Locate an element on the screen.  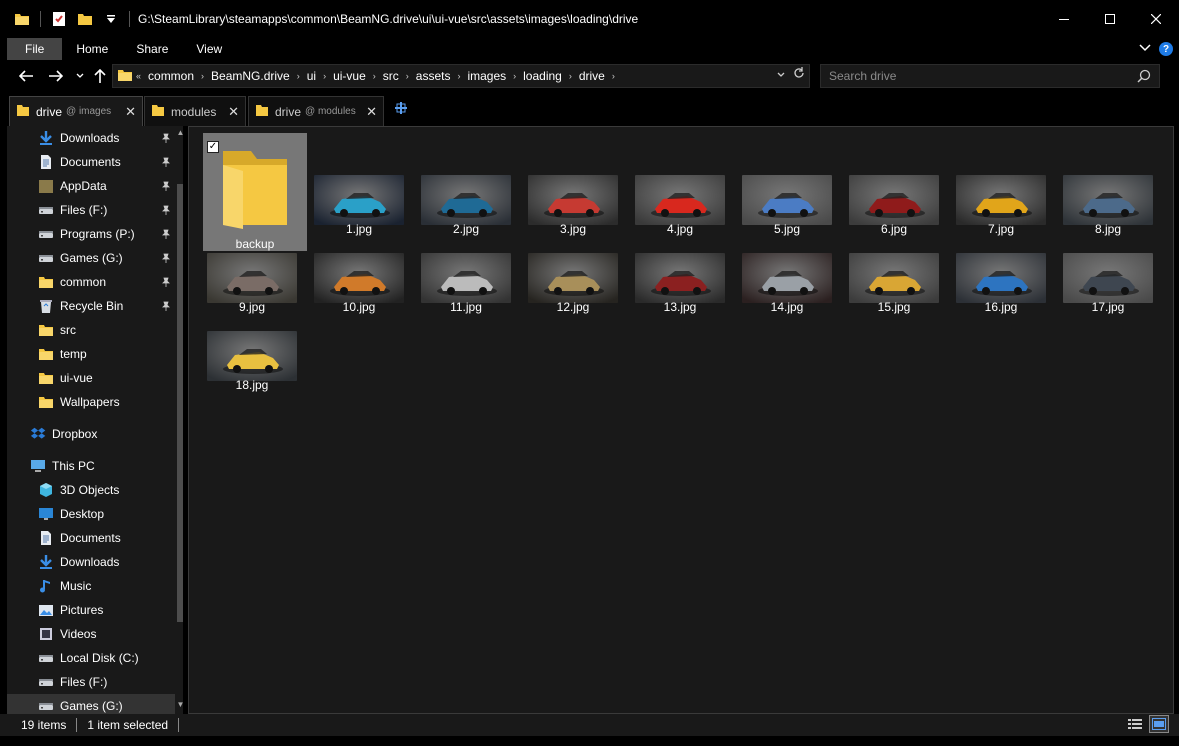
file-name: 14.jpg is located at coordinates (787, 307).